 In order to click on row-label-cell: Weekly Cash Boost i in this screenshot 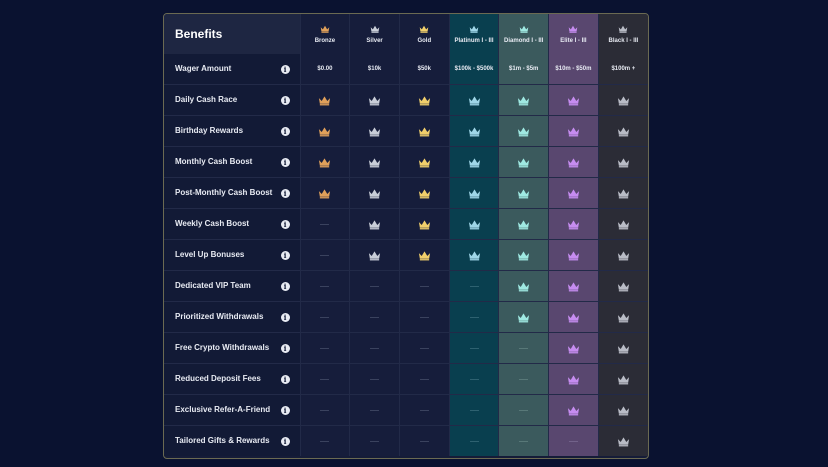, I will do `click(232, 224)`.